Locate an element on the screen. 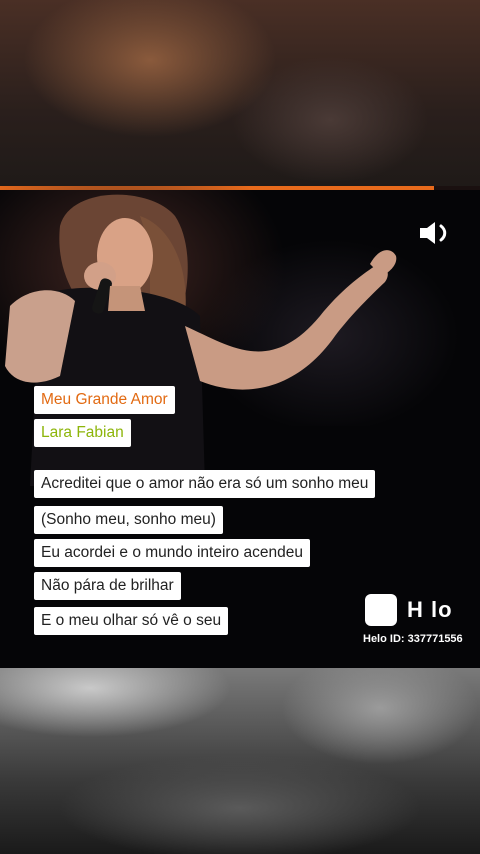 This screenshot has height=854, width=480. helo-id-label: Helo ID: 337771556 is located at coordinates (413, 639).